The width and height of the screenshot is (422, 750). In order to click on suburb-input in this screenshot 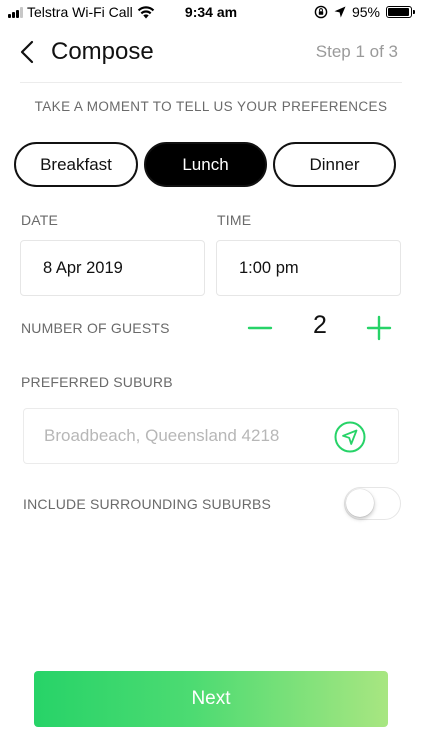, I will do `click(184, 436)`.